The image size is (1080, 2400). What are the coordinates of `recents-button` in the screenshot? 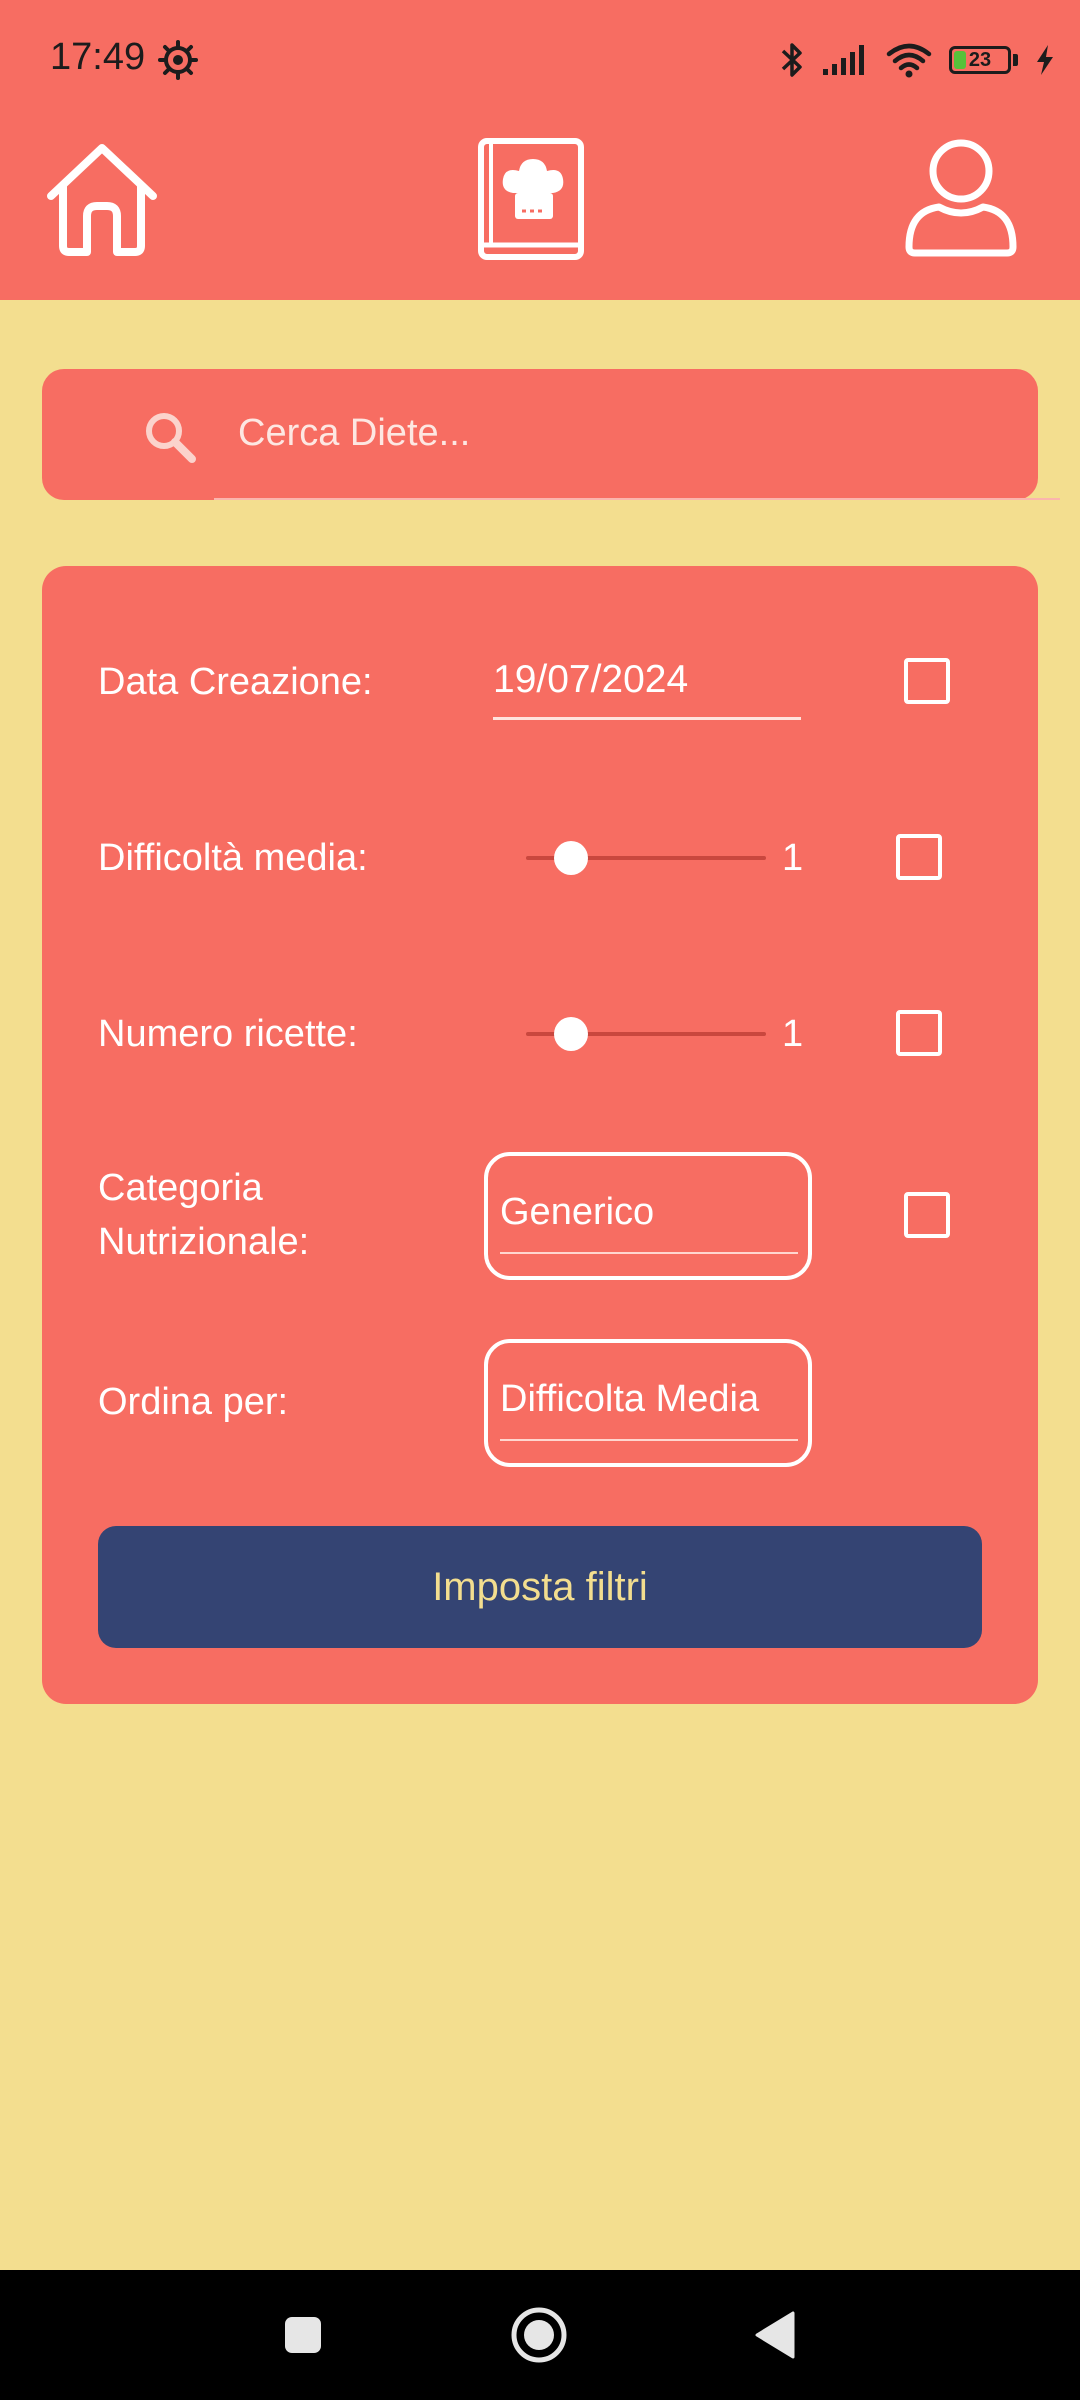 It's located at (303, 2335).